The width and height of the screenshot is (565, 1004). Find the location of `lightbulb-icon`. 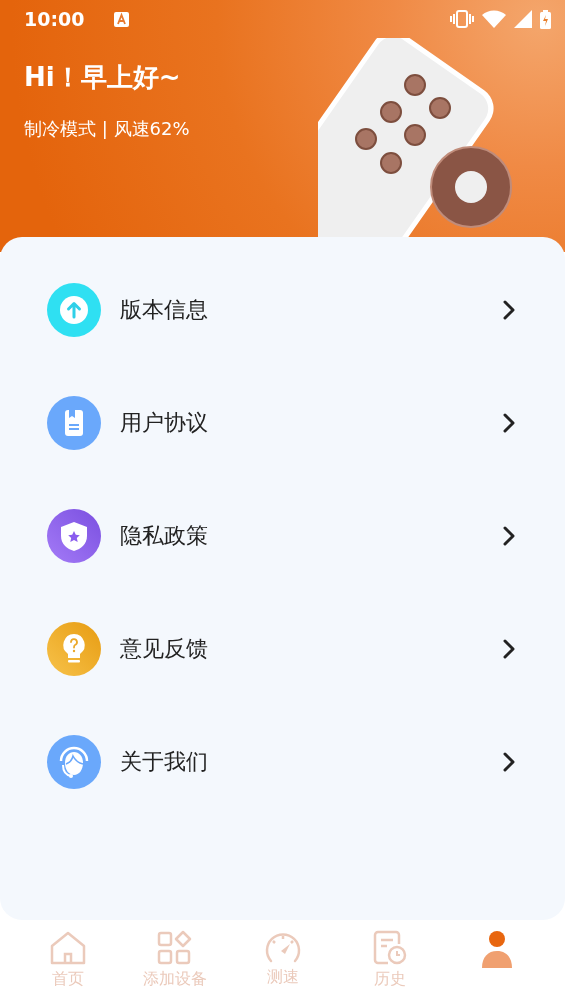

lightbulb-icon is located at coordinates (74, 648).